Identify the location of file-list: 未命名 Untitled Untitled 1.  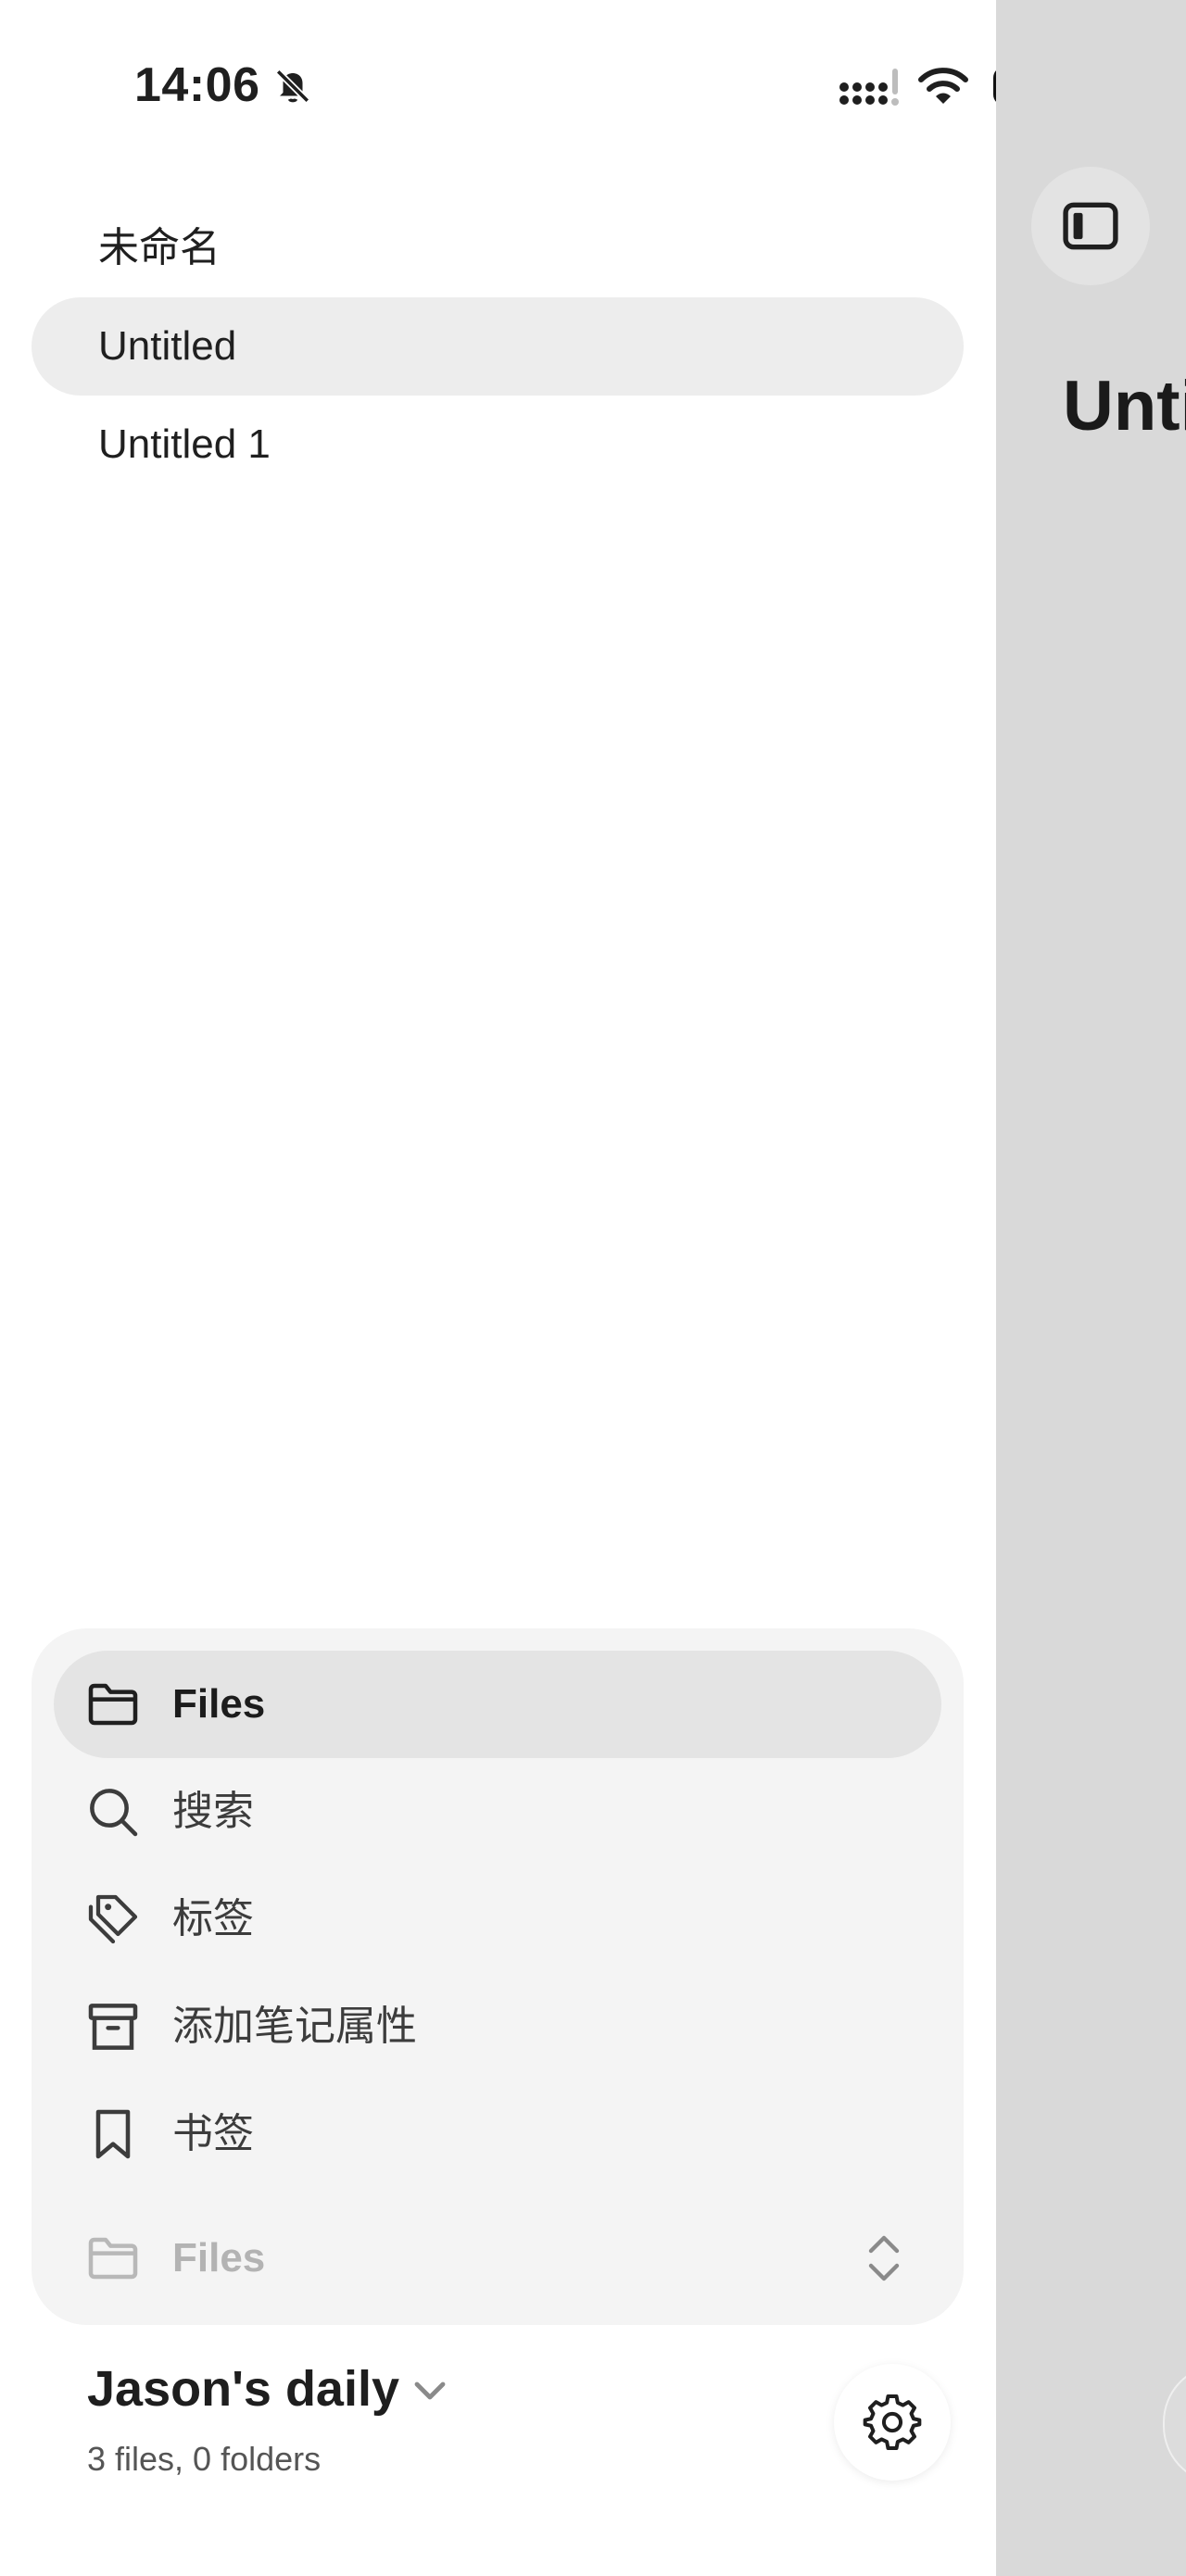
(498, 346).